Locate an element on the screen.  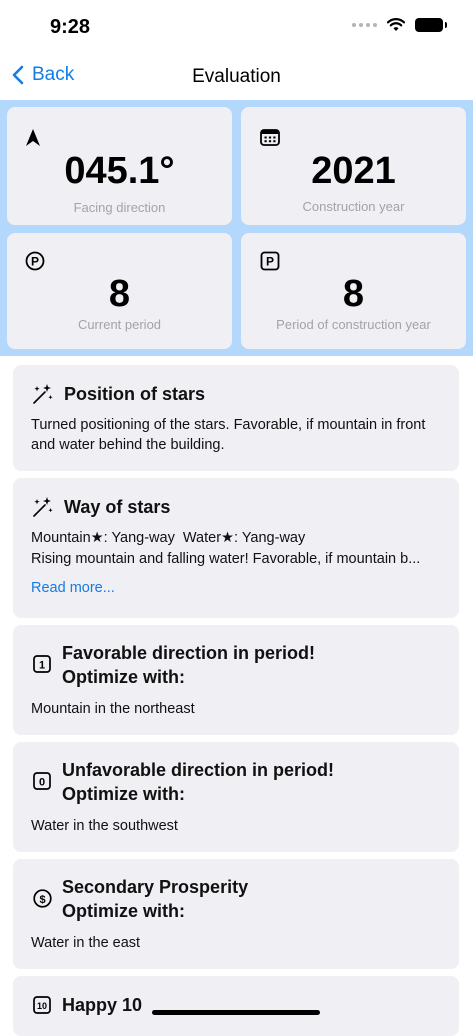
status-icons is located at coordinates (399, 25).